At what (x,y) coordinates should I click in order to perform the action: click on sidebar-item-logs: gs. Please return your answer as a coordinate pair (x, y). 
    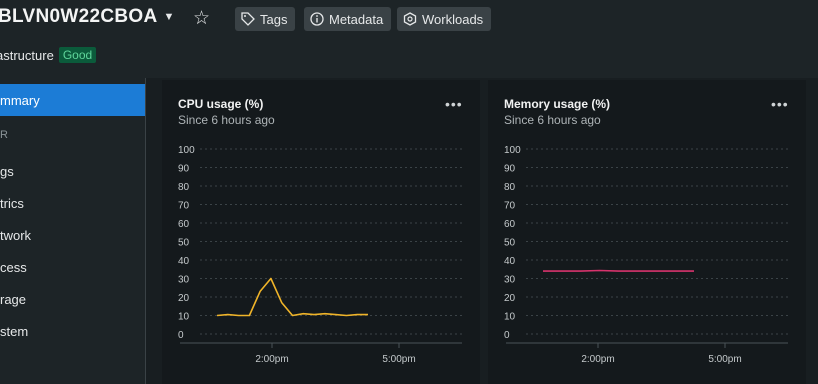
    Looking at the image, I should click on (72, 171).